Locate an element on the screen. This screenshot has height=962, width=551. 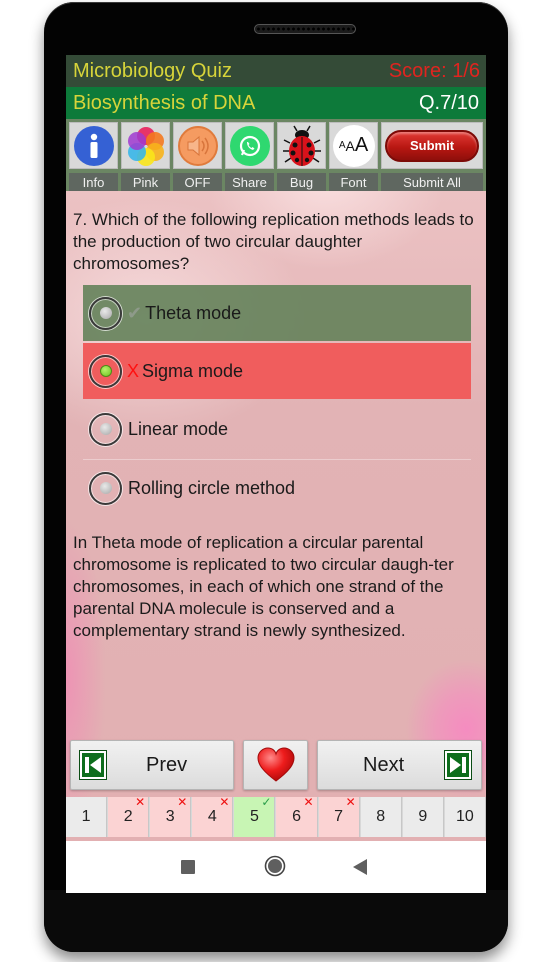
prev-button: Prev is located at coordinates (152, 765).